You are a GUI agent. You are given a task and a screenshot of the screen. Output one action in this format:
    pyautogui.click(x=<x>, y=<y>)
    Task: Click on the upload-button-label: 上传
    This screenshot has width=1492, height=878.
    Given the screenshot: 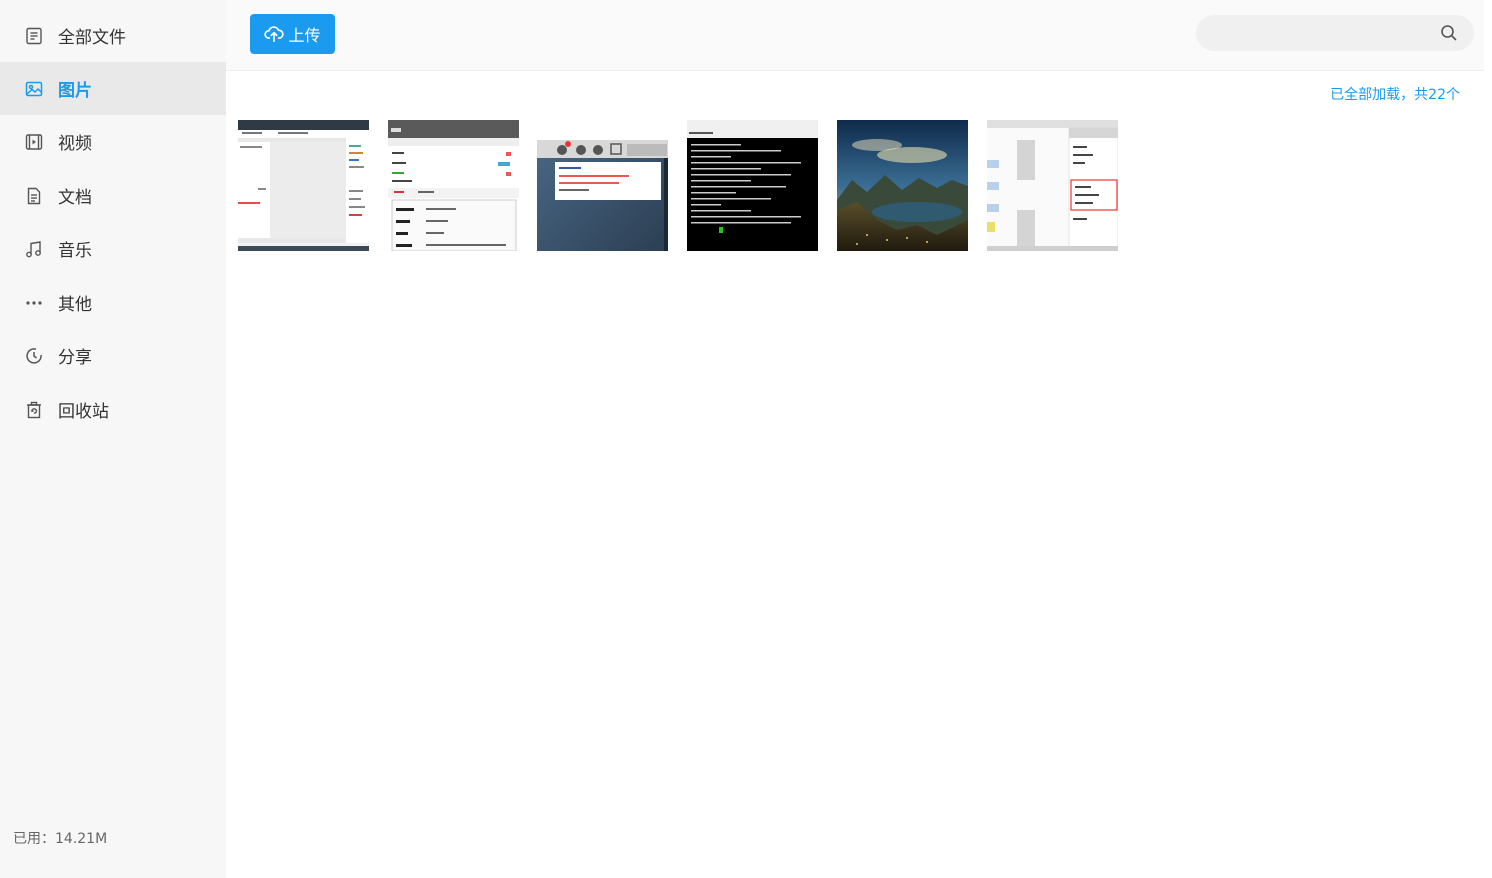 What is the action you would take?
    pyautogui.click(x=304, y=35)
    